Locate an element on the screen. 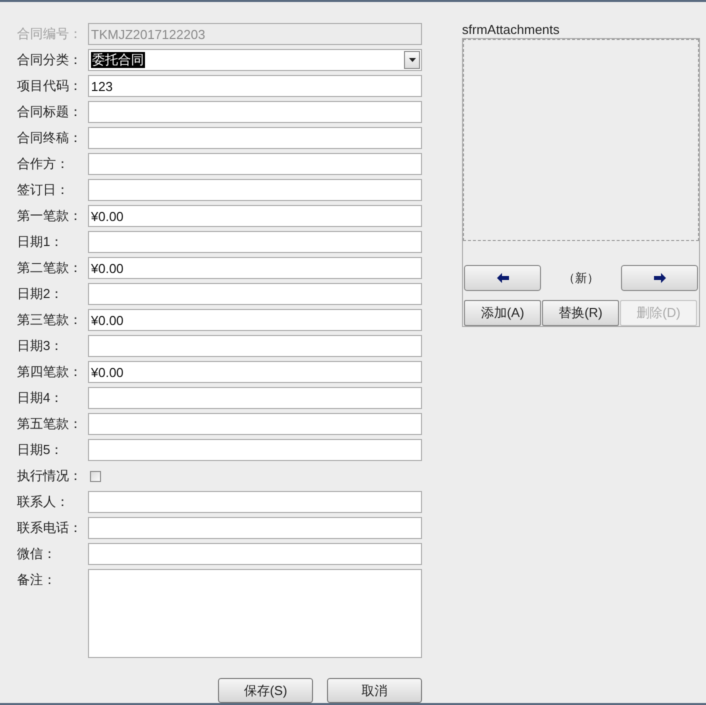 The image size is (706, 705). arrow-right-icon is located at coordinates (660, 278).